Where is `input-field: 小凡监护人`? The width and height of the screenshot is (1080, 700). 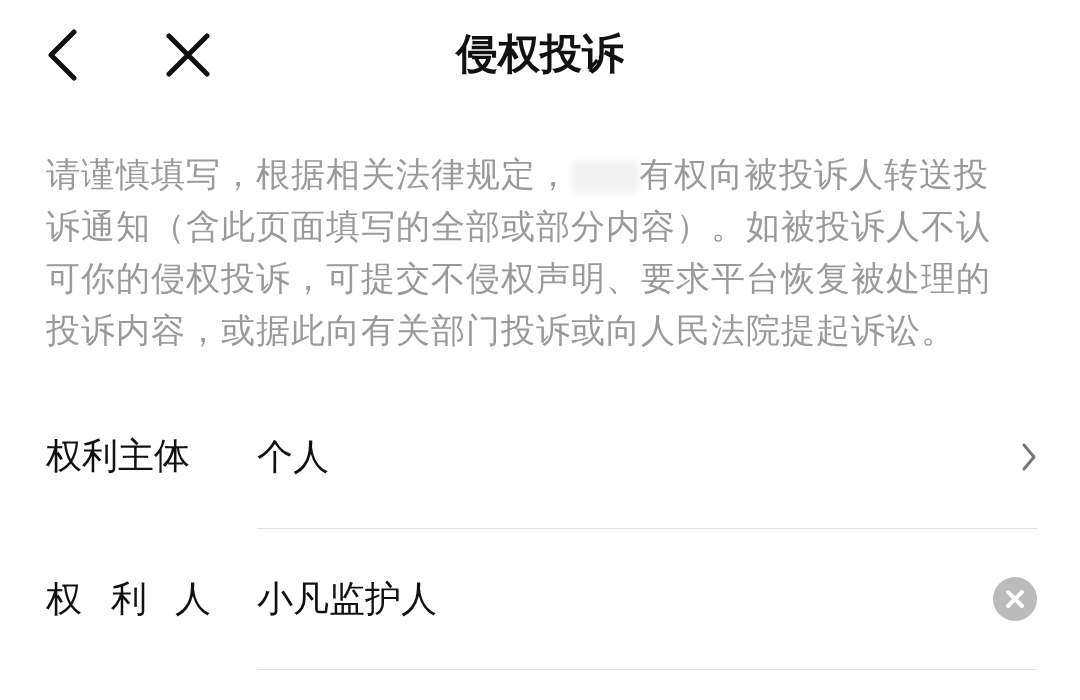
input-field: 小凡监护人 is located at coordinates (347, 599).